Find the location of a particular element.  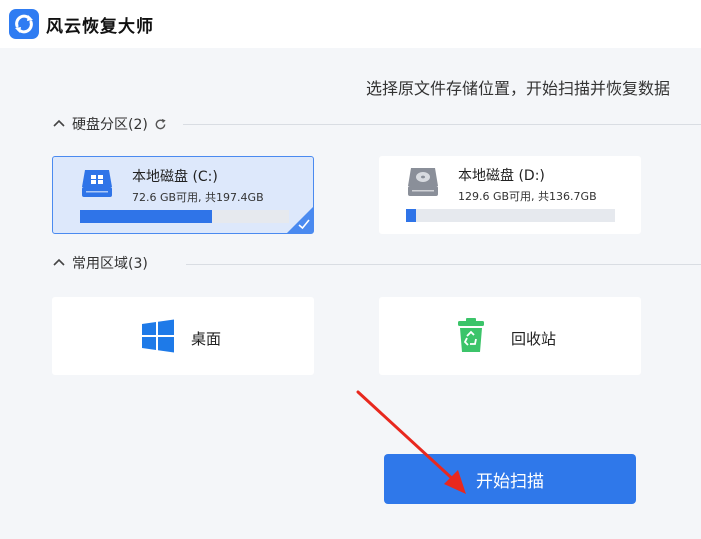

drive-name: 本地磁盘 (C:) is located at coordinates (175, 177).